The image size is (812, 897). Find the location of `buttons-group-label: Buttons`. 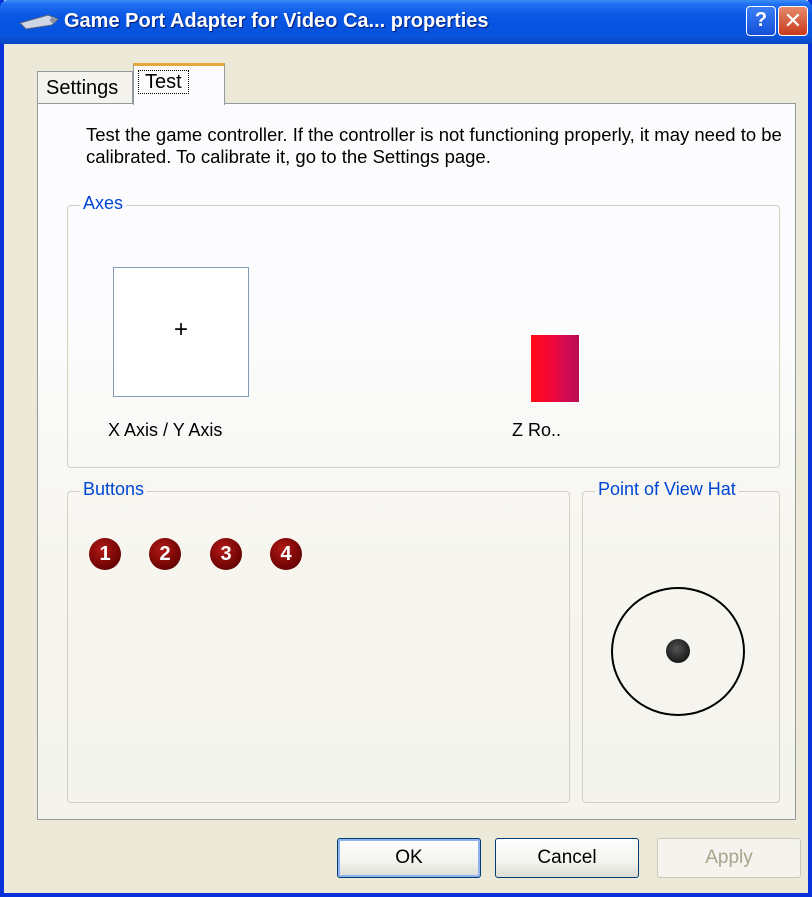

buttons-group-label: Buttons is located at coordinates (114, 489).